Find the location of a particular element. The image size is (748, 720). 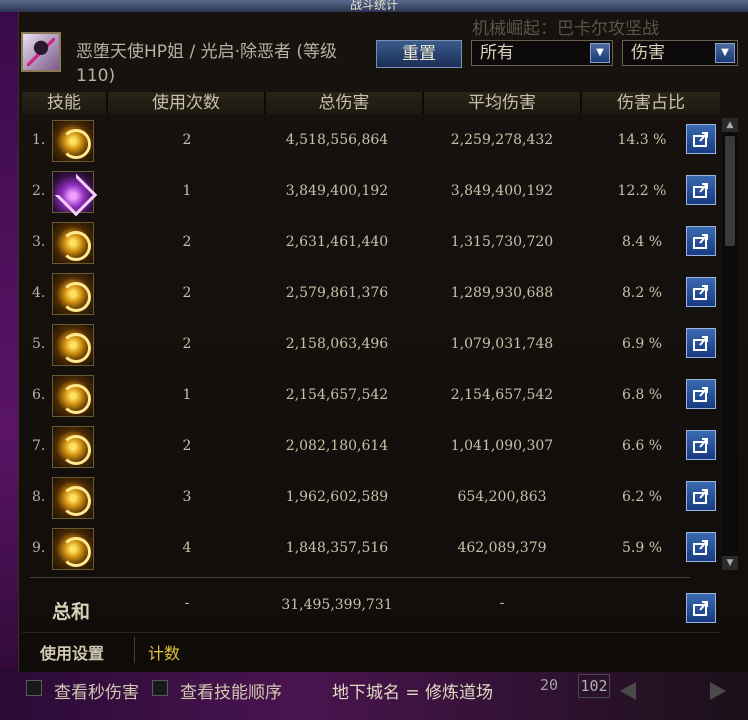

window-titlebar: 战斗统计 is located at coordinates (374, 6).